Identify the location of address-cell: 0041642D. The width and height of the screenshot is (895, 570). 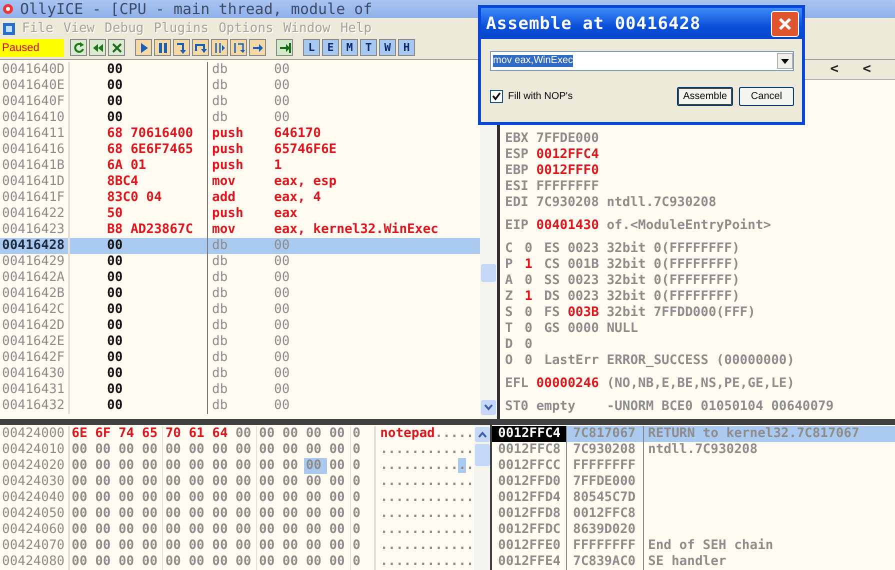
(35, 326).